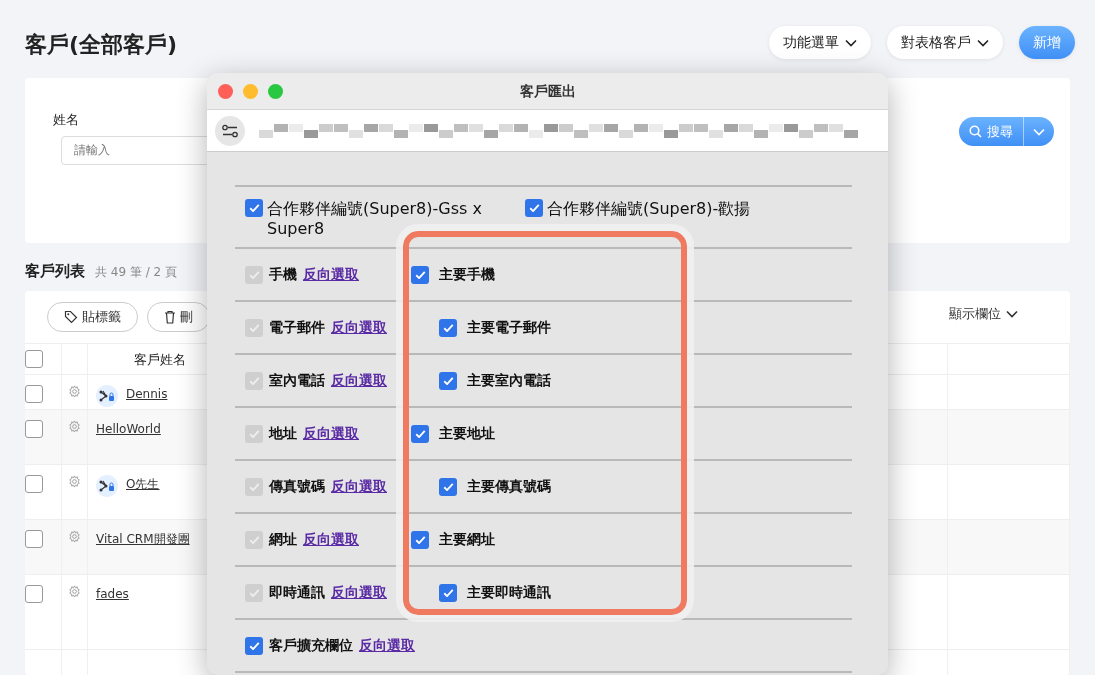  What do you see at coordinates (297, 380) in the screenshot?
I see `option-label: 室內電話` at bounding box center [297, 380].